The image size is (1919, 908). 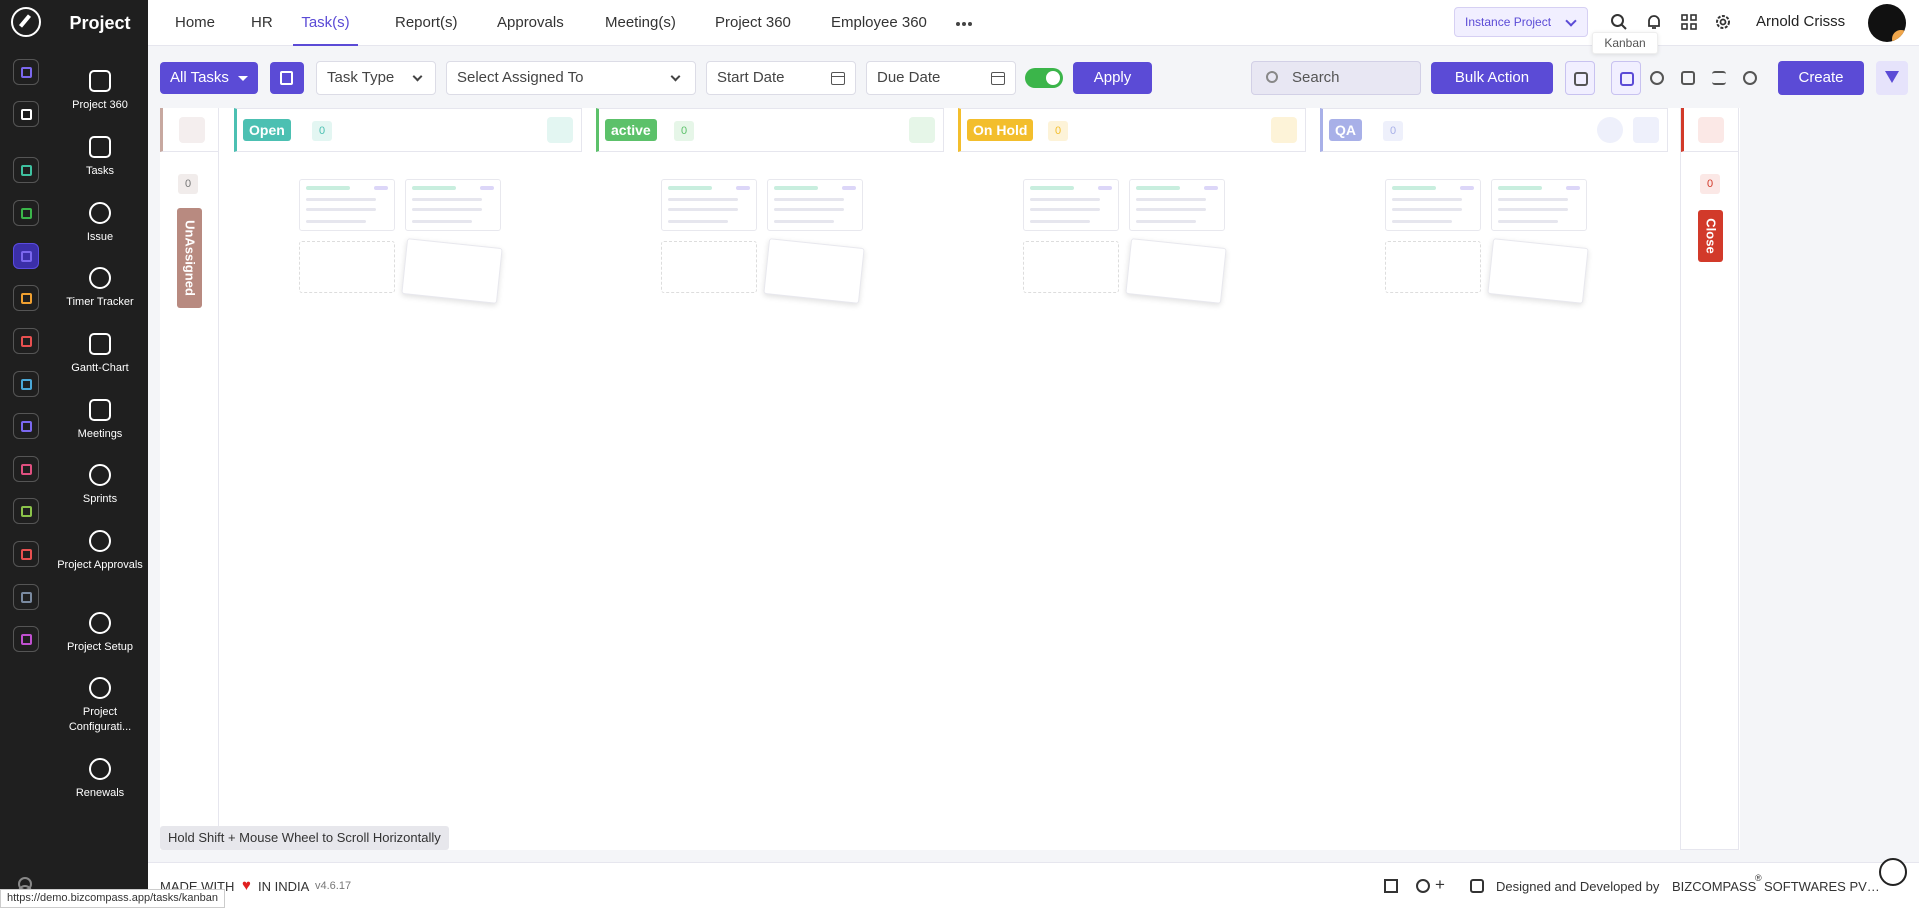 I want to click on due-date-input: Due Date, so click(x=941, y=78).